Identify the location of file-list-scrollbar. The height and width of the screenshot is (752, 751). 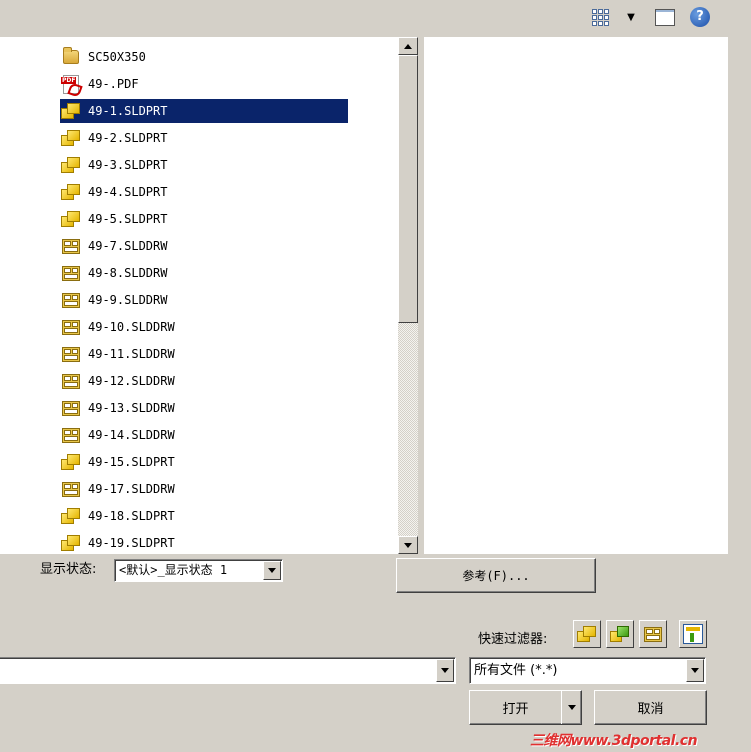
(408, 295).